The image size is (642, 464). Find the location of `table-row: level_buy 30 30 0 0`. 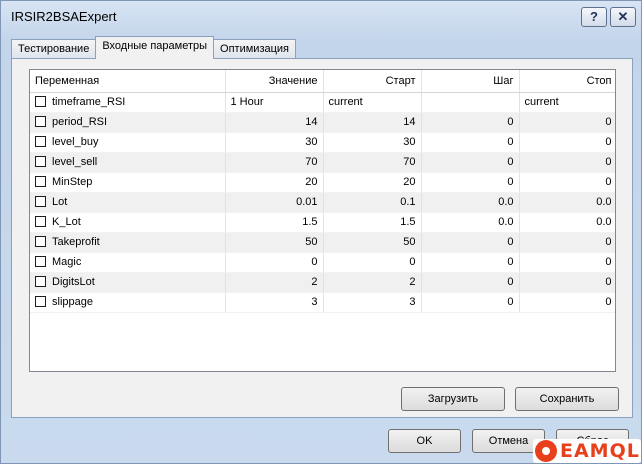

table-row: level_buy 30 30 0 0 is located at coordinates (322, 142).